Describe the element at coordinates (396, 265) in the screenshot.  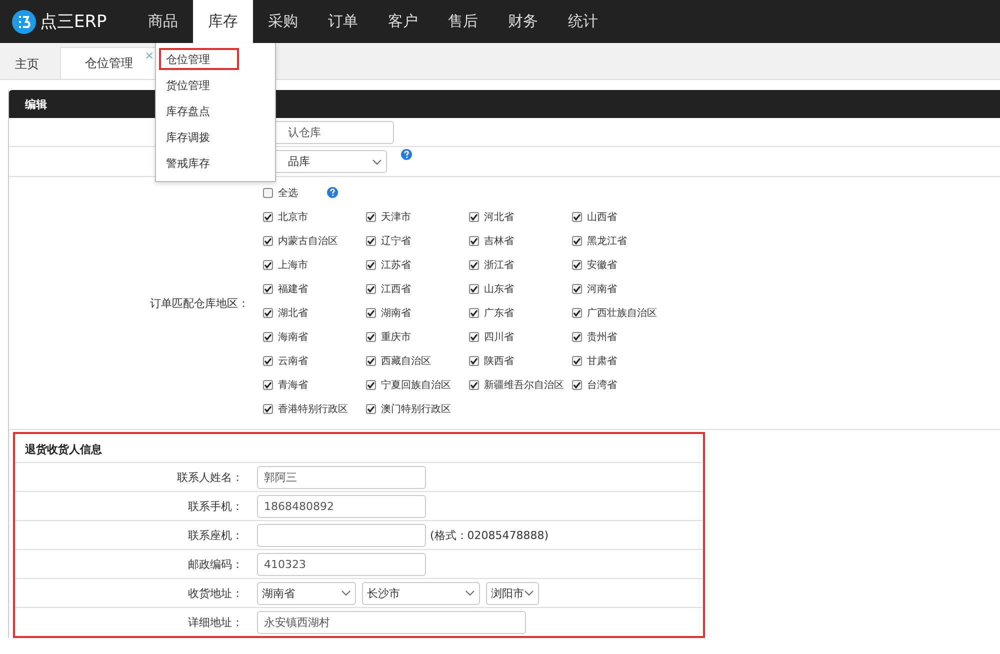
I see `checkbox-label: 江苏省` at that location.